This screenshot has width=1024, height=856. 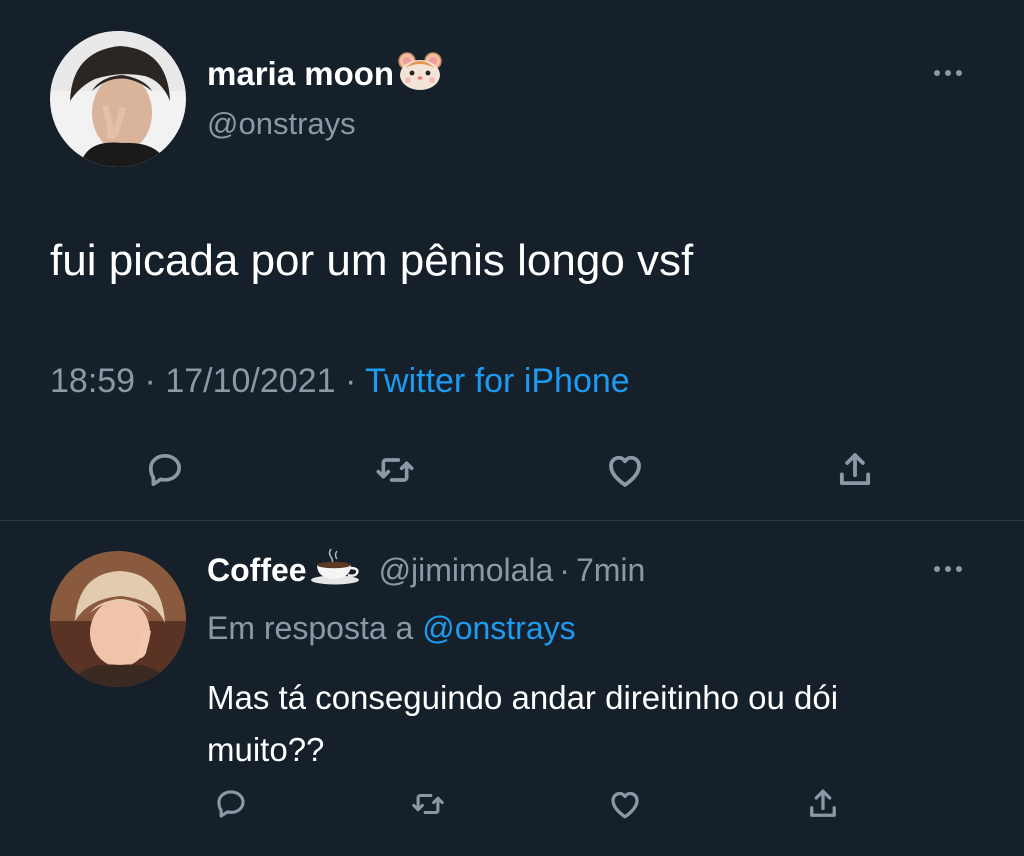 I want to click on reply-avatar, so click(x=118, y=619).